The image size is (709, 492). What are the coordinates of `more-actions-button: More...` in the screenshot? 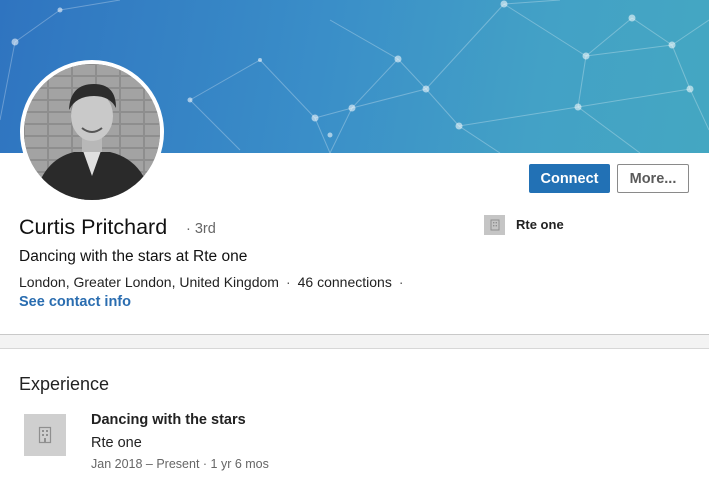 It's located at (653, 178).